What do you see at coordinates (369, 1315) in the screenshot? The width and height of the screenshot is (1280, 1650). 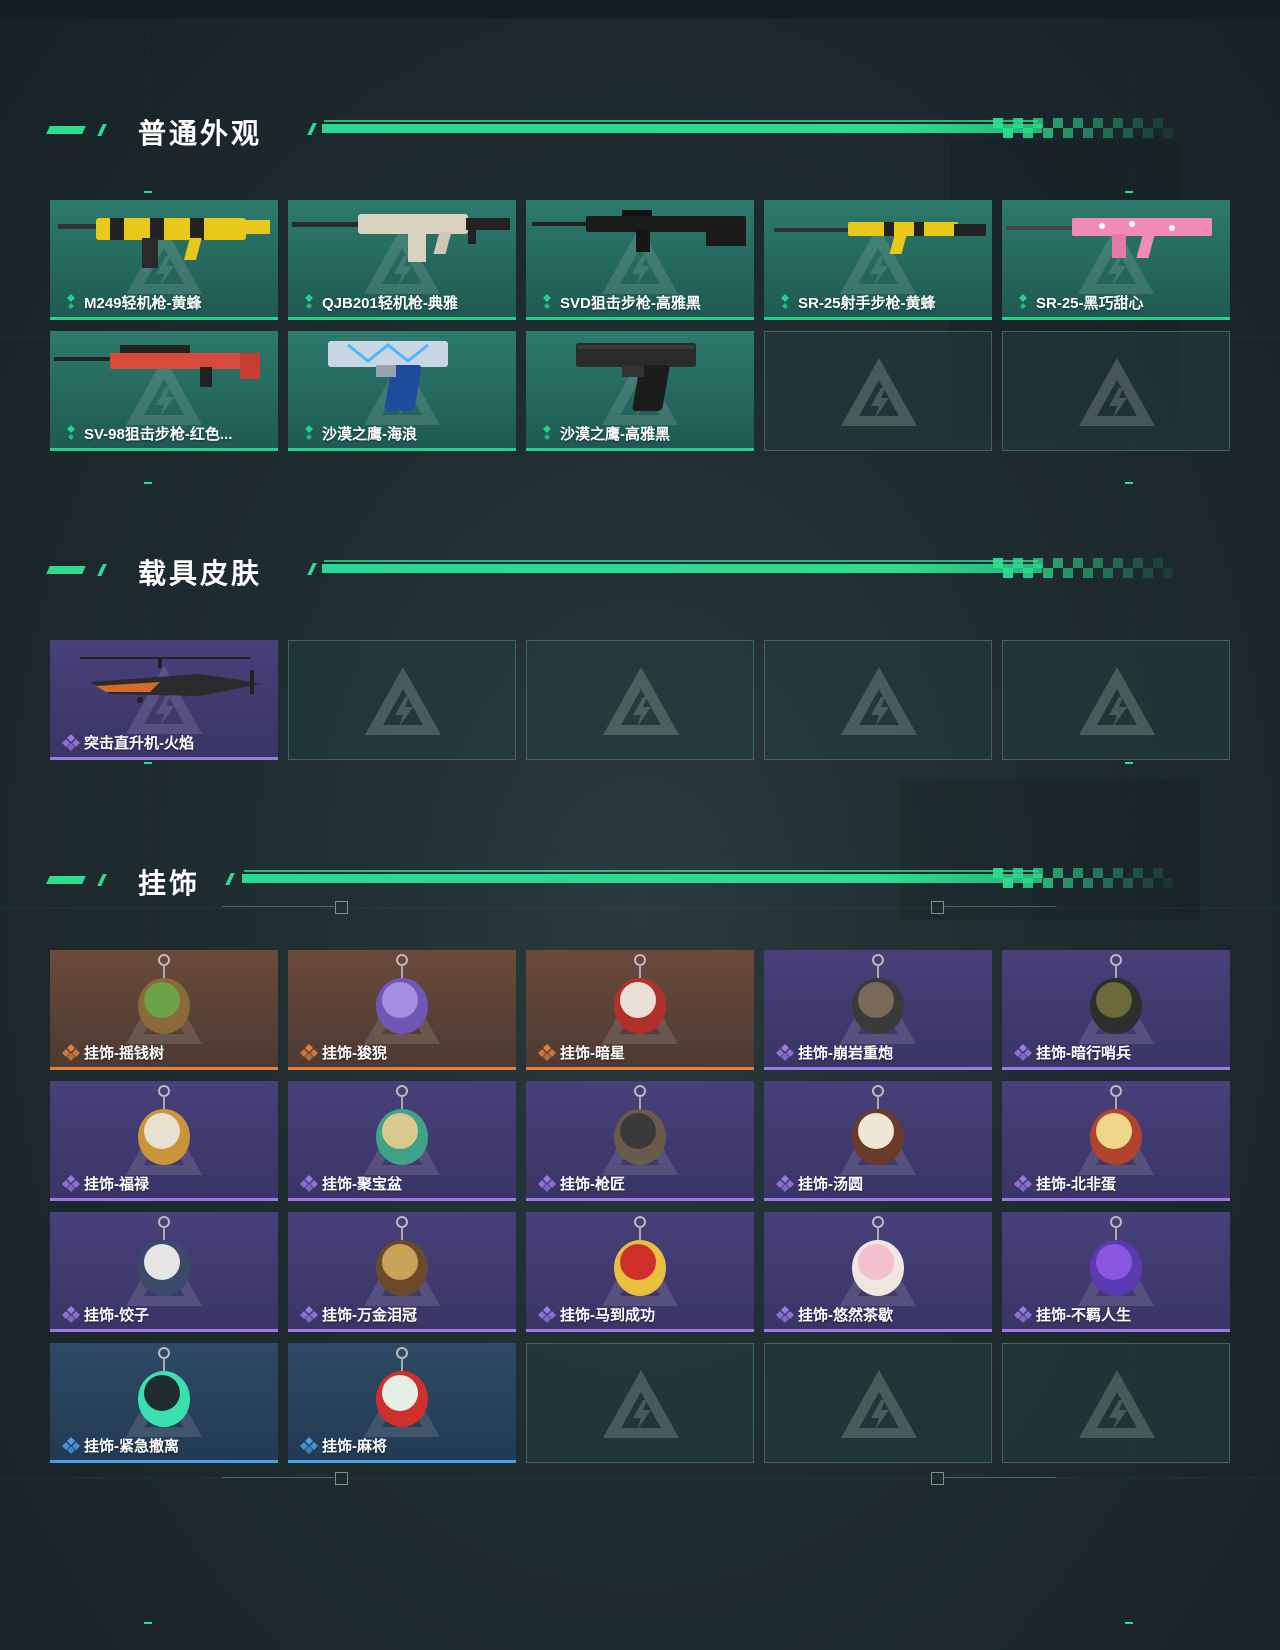 I see `item-name: 挂饰-万金泪冠` at bounding box center [369, 1315].